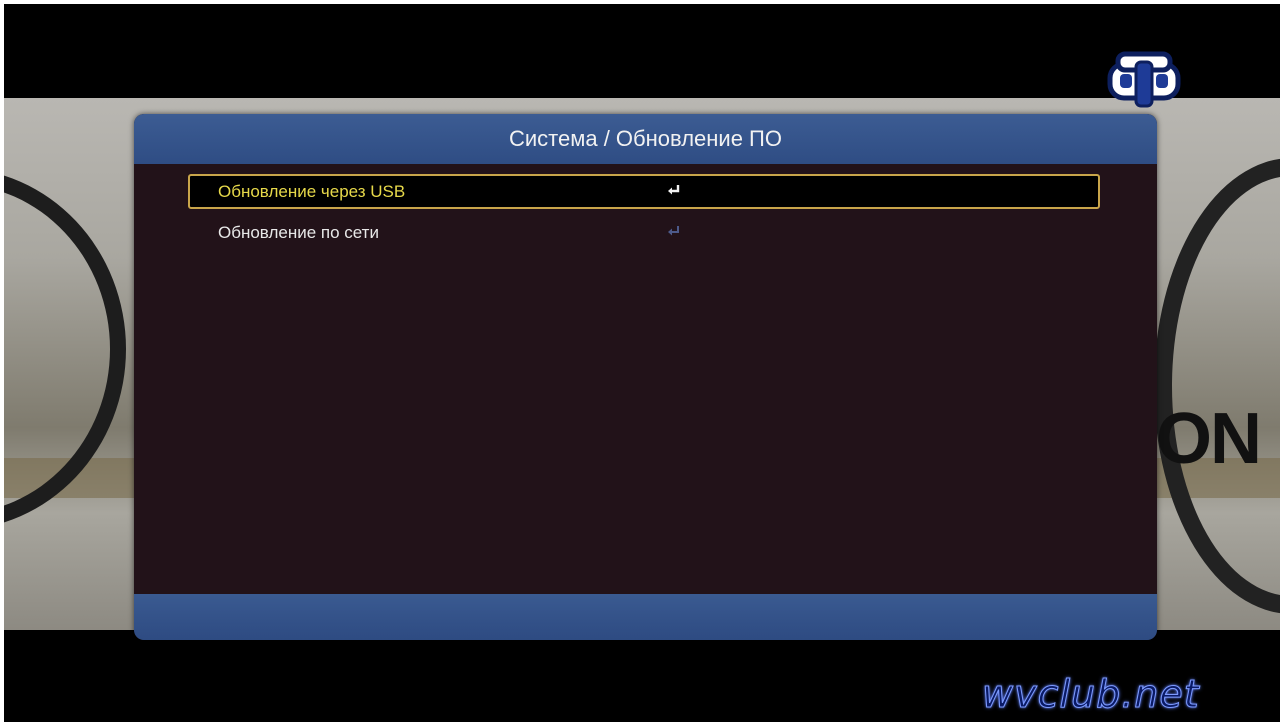 Image resolution: width=1284 pixels, height=726 pixels. I want to click on update-menu: Обновление через USB Обновление по сети, so click(645, 207).